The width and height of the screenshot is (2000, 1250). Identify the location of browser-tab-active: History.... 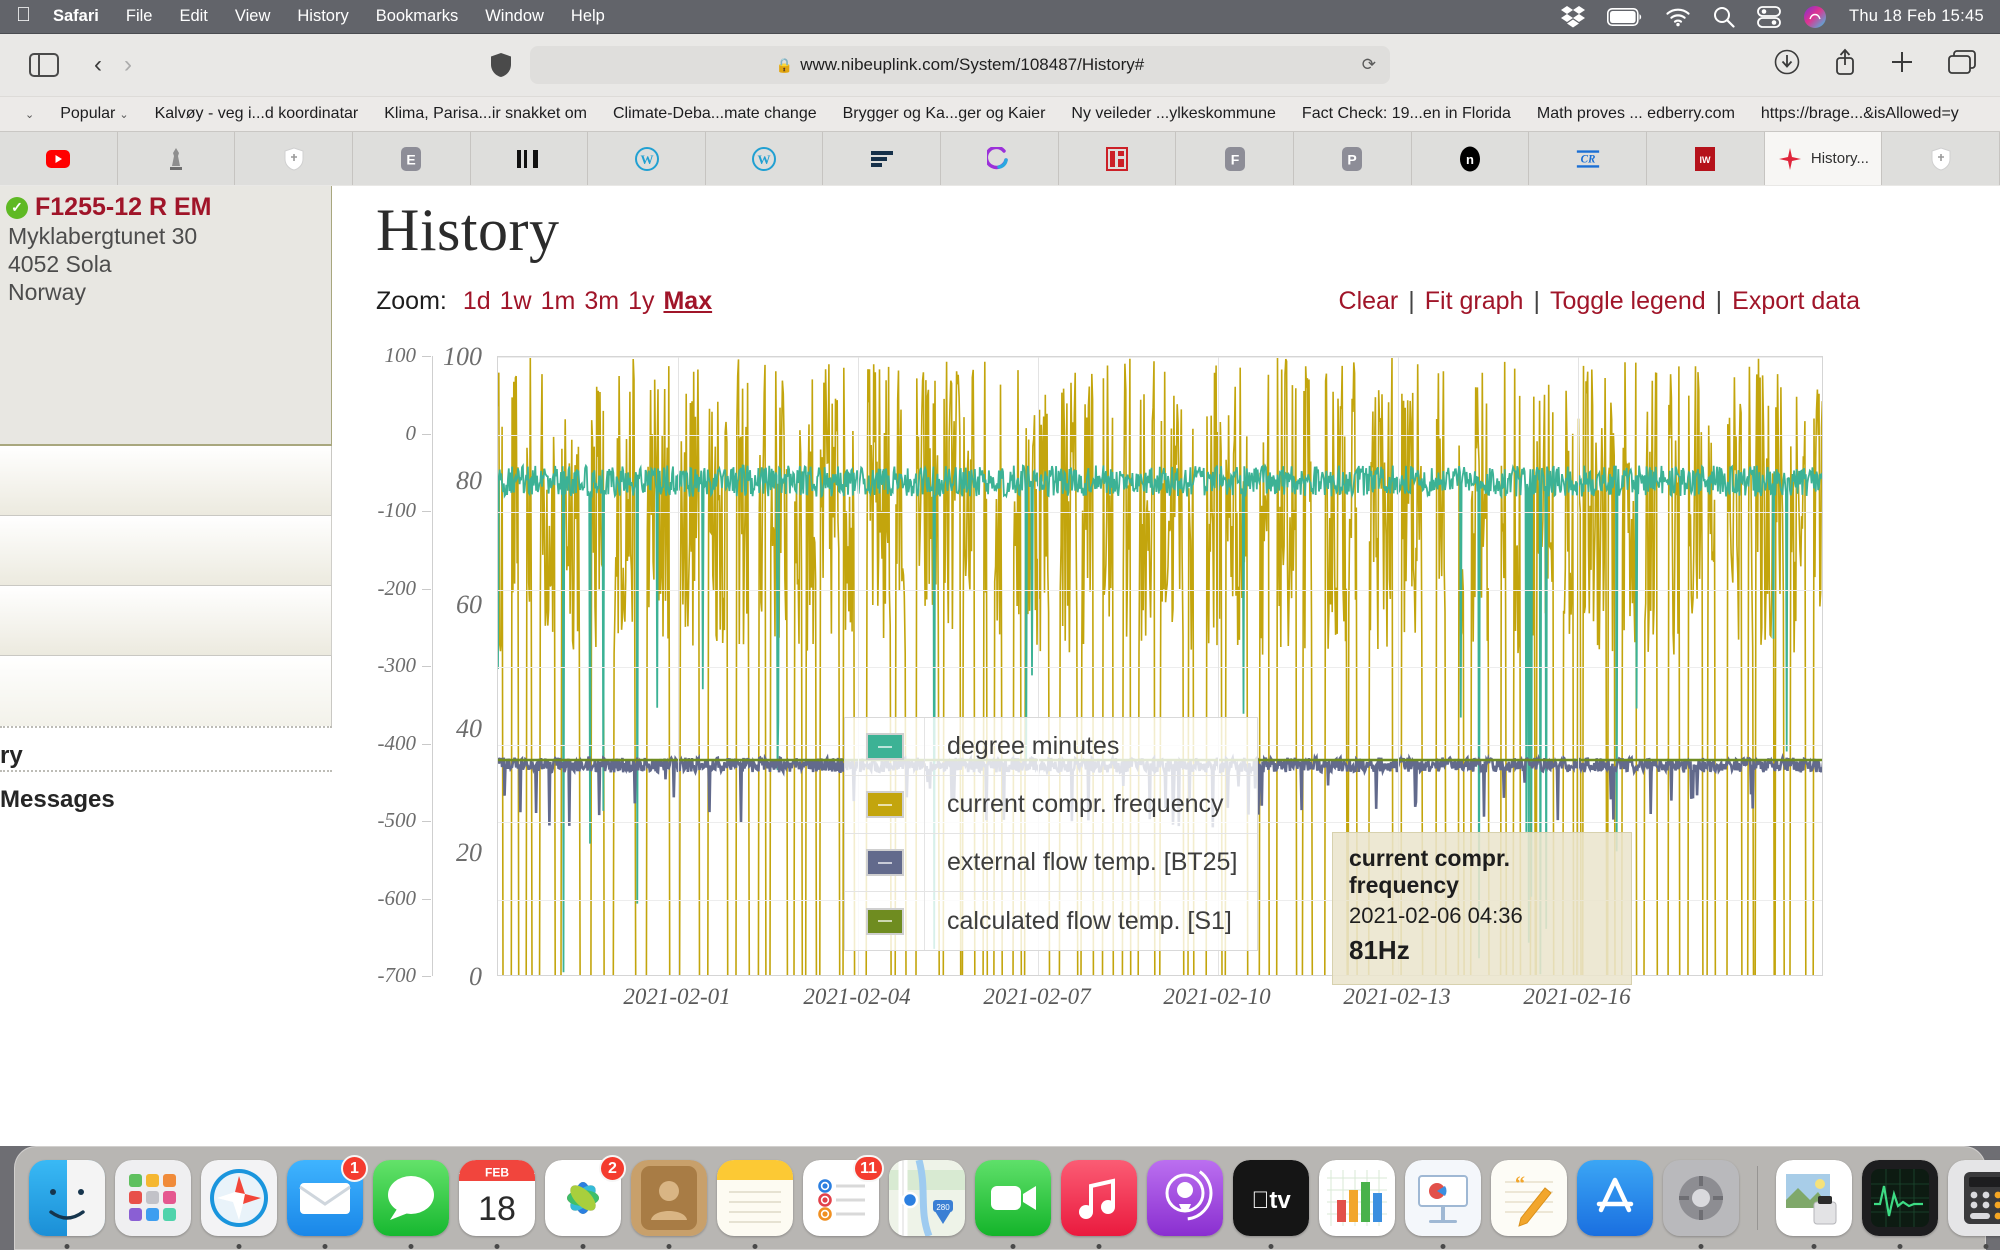
(1823, 158).